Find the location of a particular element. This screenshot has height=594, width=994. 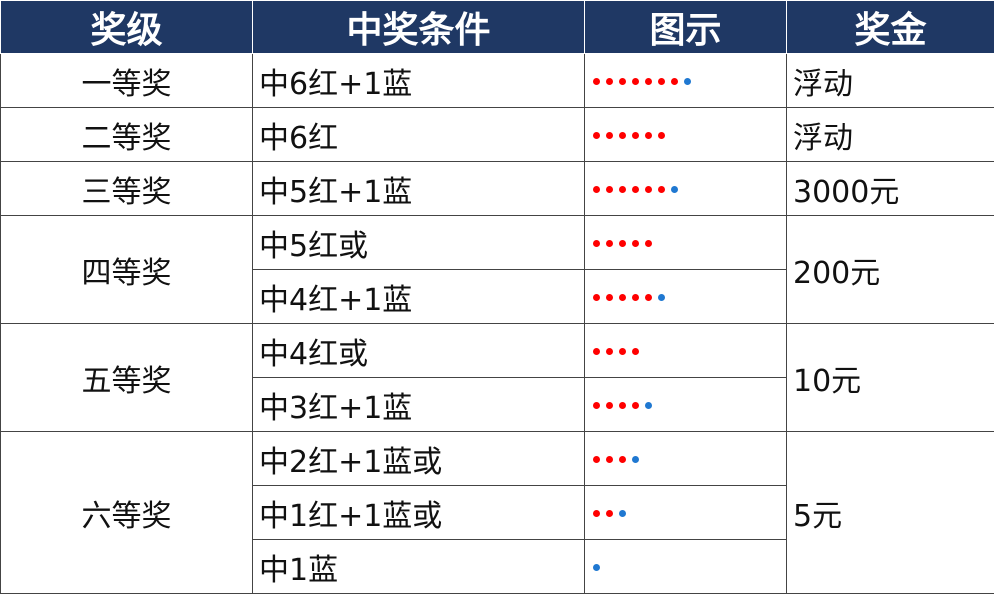

header-row: 奖级 中奖条件 图示 奖金 is located at coordinates (497, 27).